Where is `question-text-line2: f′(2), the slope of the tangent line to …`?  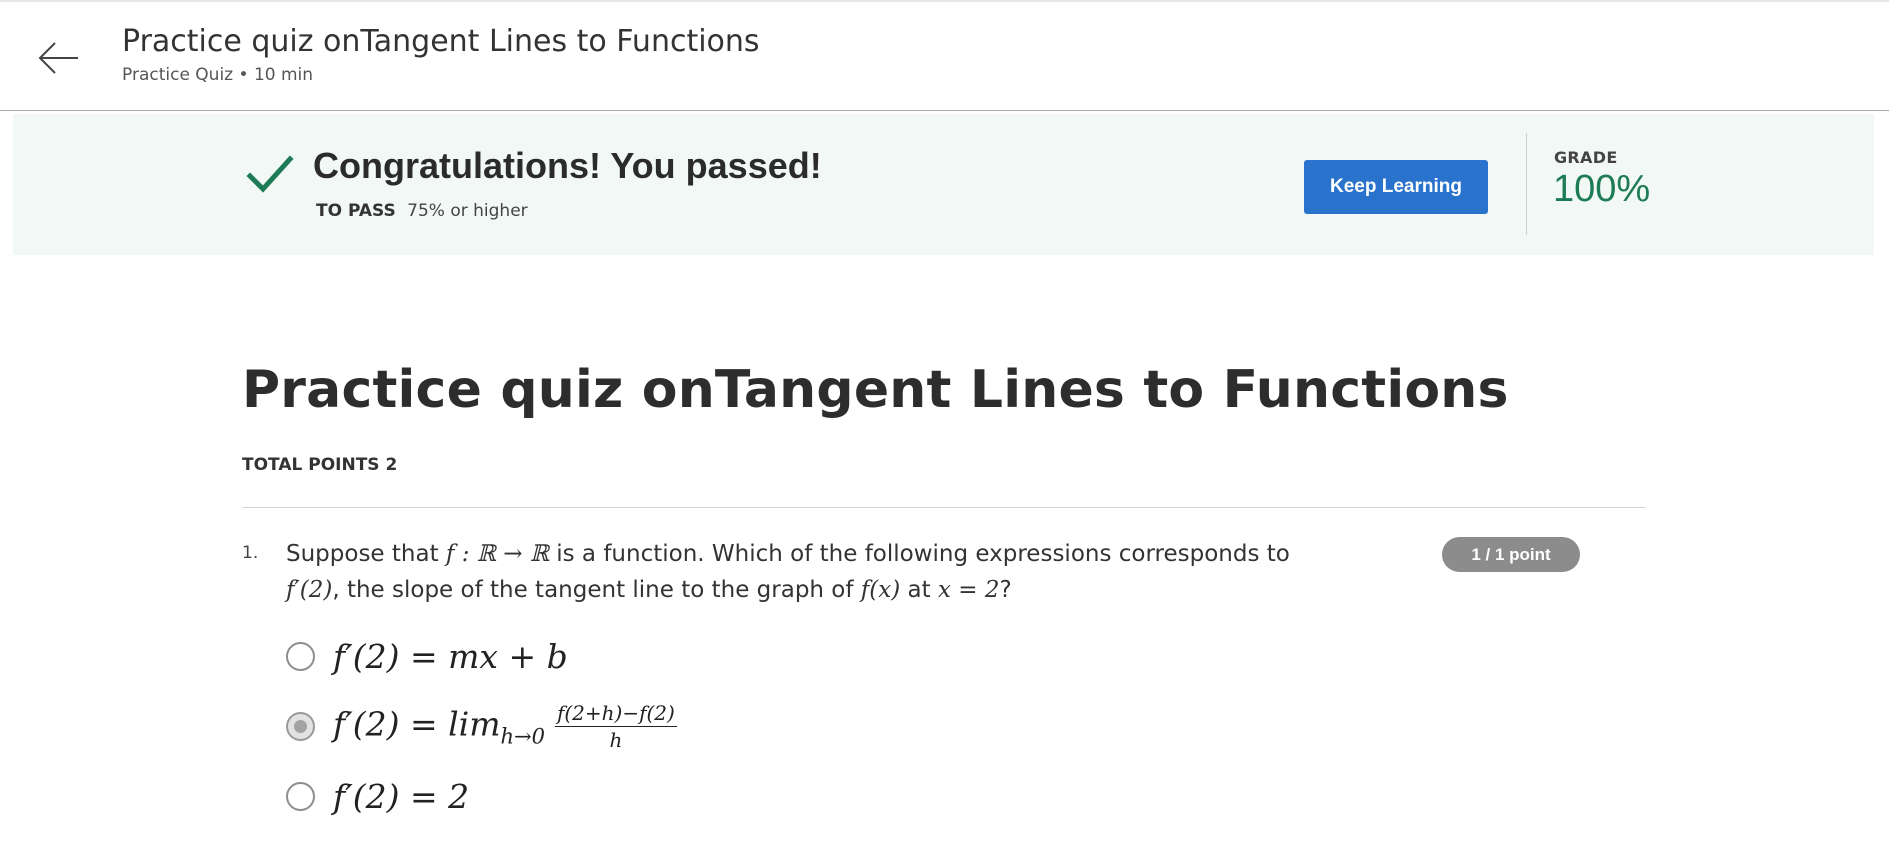
question-text-line2: f′(2), the slope of the tangent line to … is located at coordinates (649, 590).